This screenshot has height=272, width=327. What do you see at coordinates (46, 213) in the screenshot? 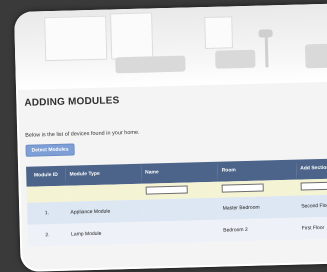
I see `module-id-cell: 1.` at bounding box center [46, 213].